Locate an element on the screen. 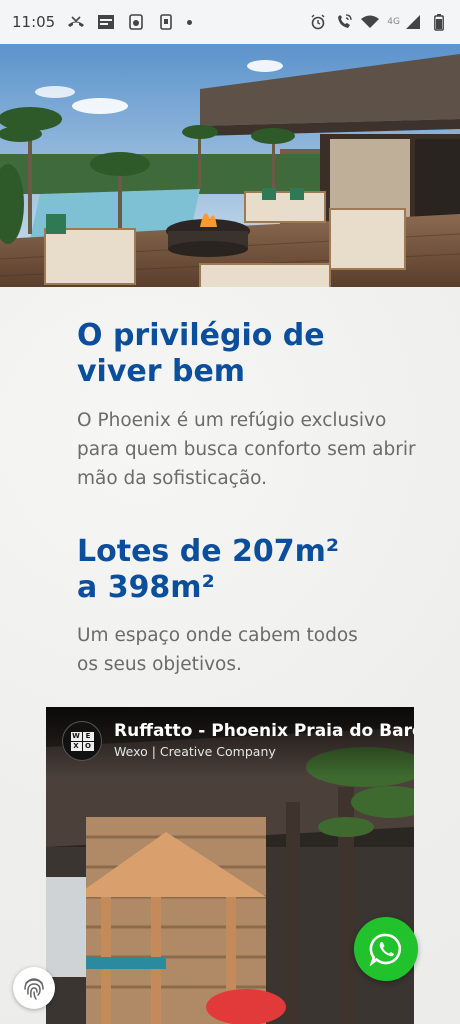 This screenshot has height=1024, width=460. video-title: Ruffatto - Phoenix Praia do Barco is located at coordinates (264, 731).